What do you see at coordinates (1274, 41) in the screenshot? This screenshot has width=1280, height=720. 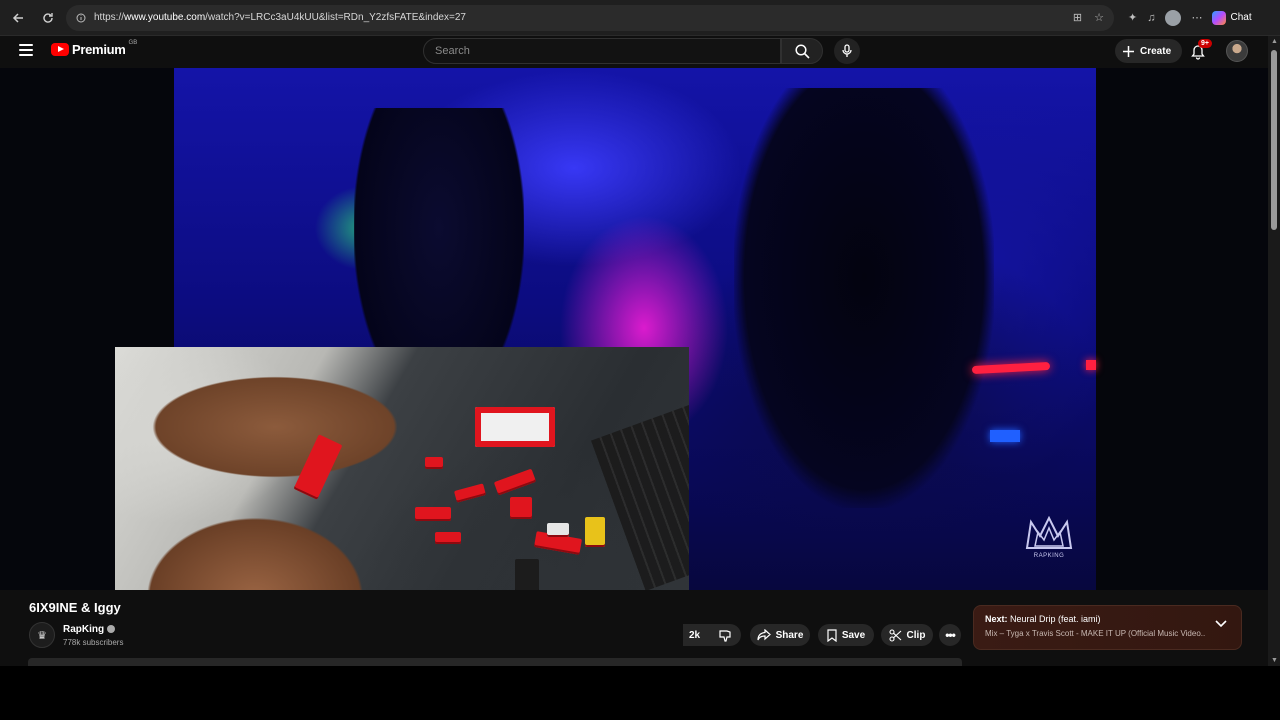 I see `scroll-up-icon: ▲` at bounding box center [1274, 41].